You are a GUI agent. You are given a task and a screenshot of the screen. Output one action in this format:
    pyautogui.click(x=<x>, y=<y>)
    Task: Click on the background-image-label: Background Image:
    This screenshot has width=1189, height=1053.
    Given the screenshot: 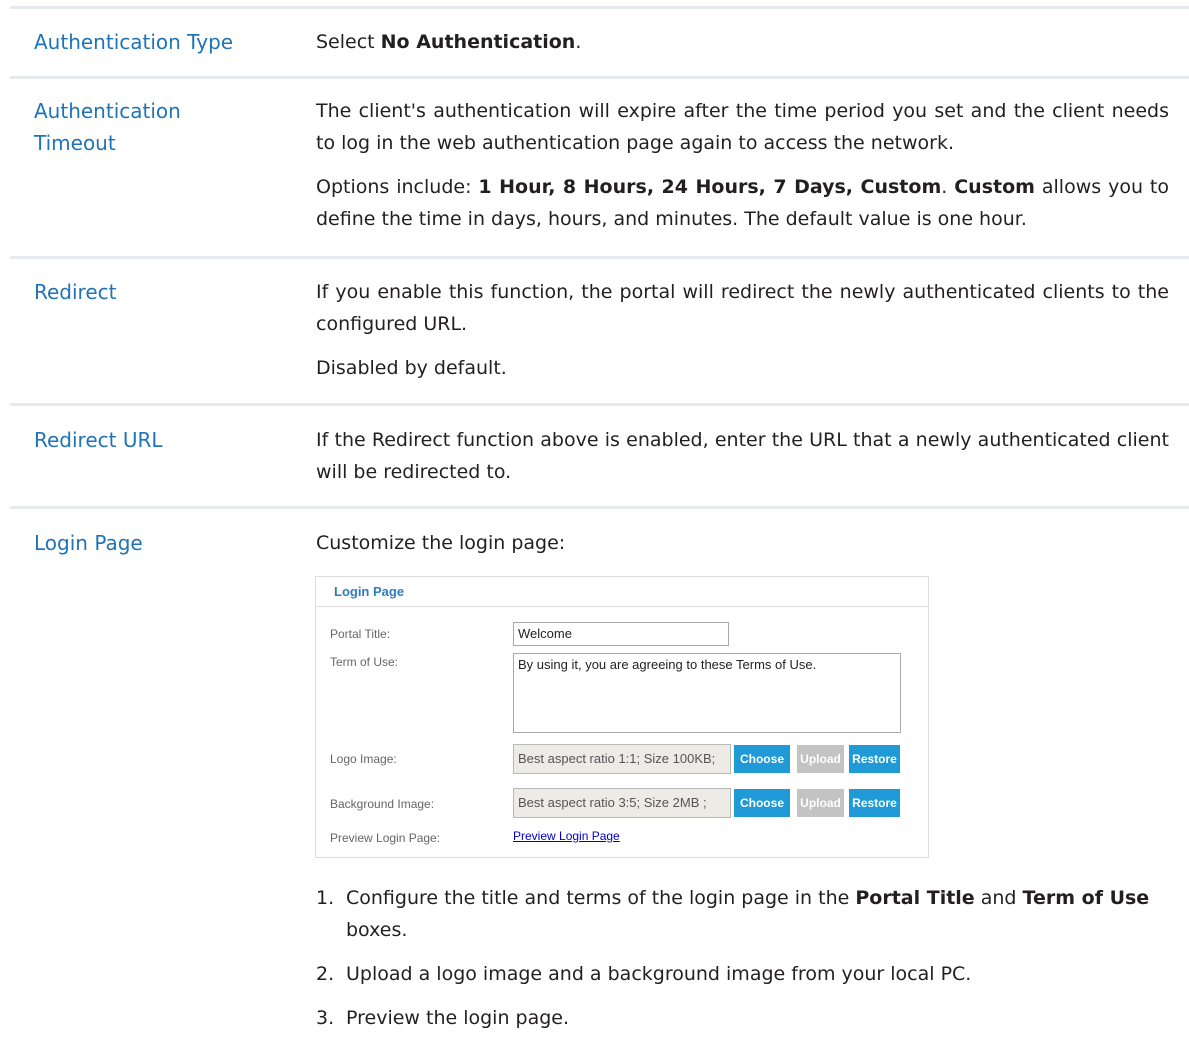 What is the action you would take?
    pyautogui.click(x=382, y=804)
    